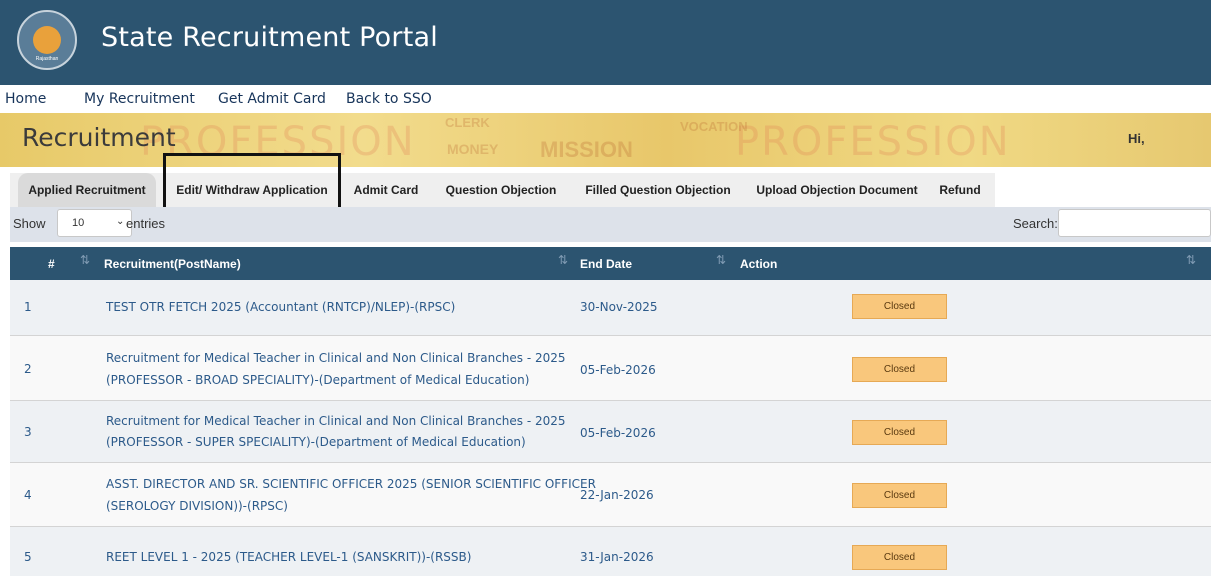 The width and height of the screenshot is (1211, 576). I want to click on page-title: Recruitment, so click(99, 137).